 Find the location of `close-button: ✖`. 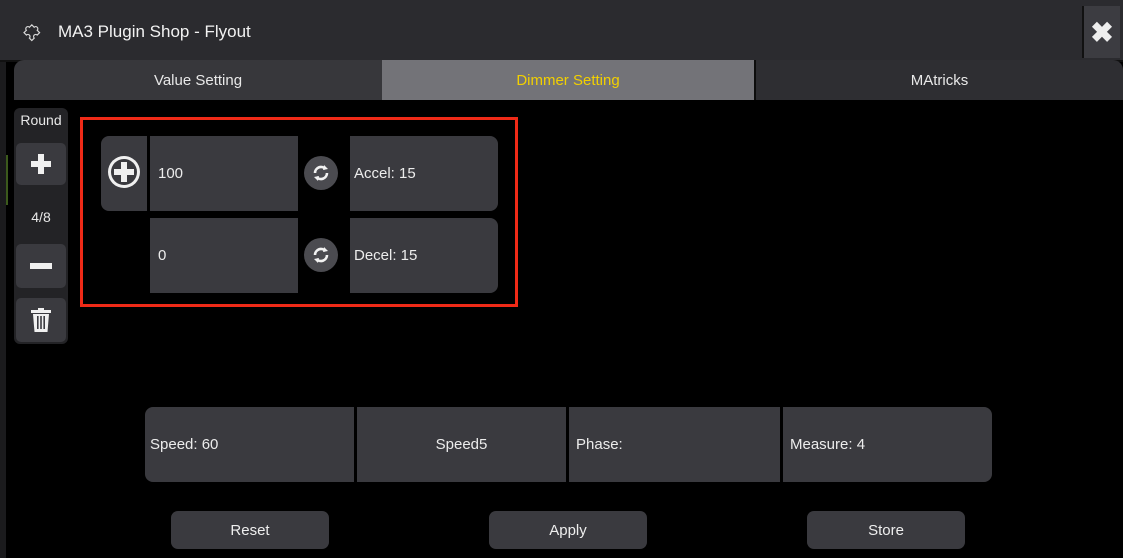

close-button: ✖ is located at coordinates (1101, 32).